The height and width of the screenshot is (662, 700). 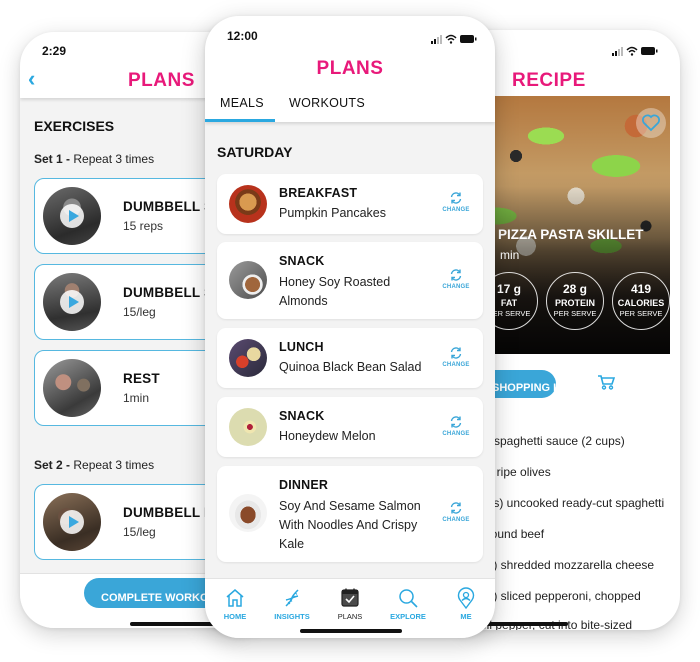 I want to click on nav-label: EXPLORE, so click(x=408, y=616).